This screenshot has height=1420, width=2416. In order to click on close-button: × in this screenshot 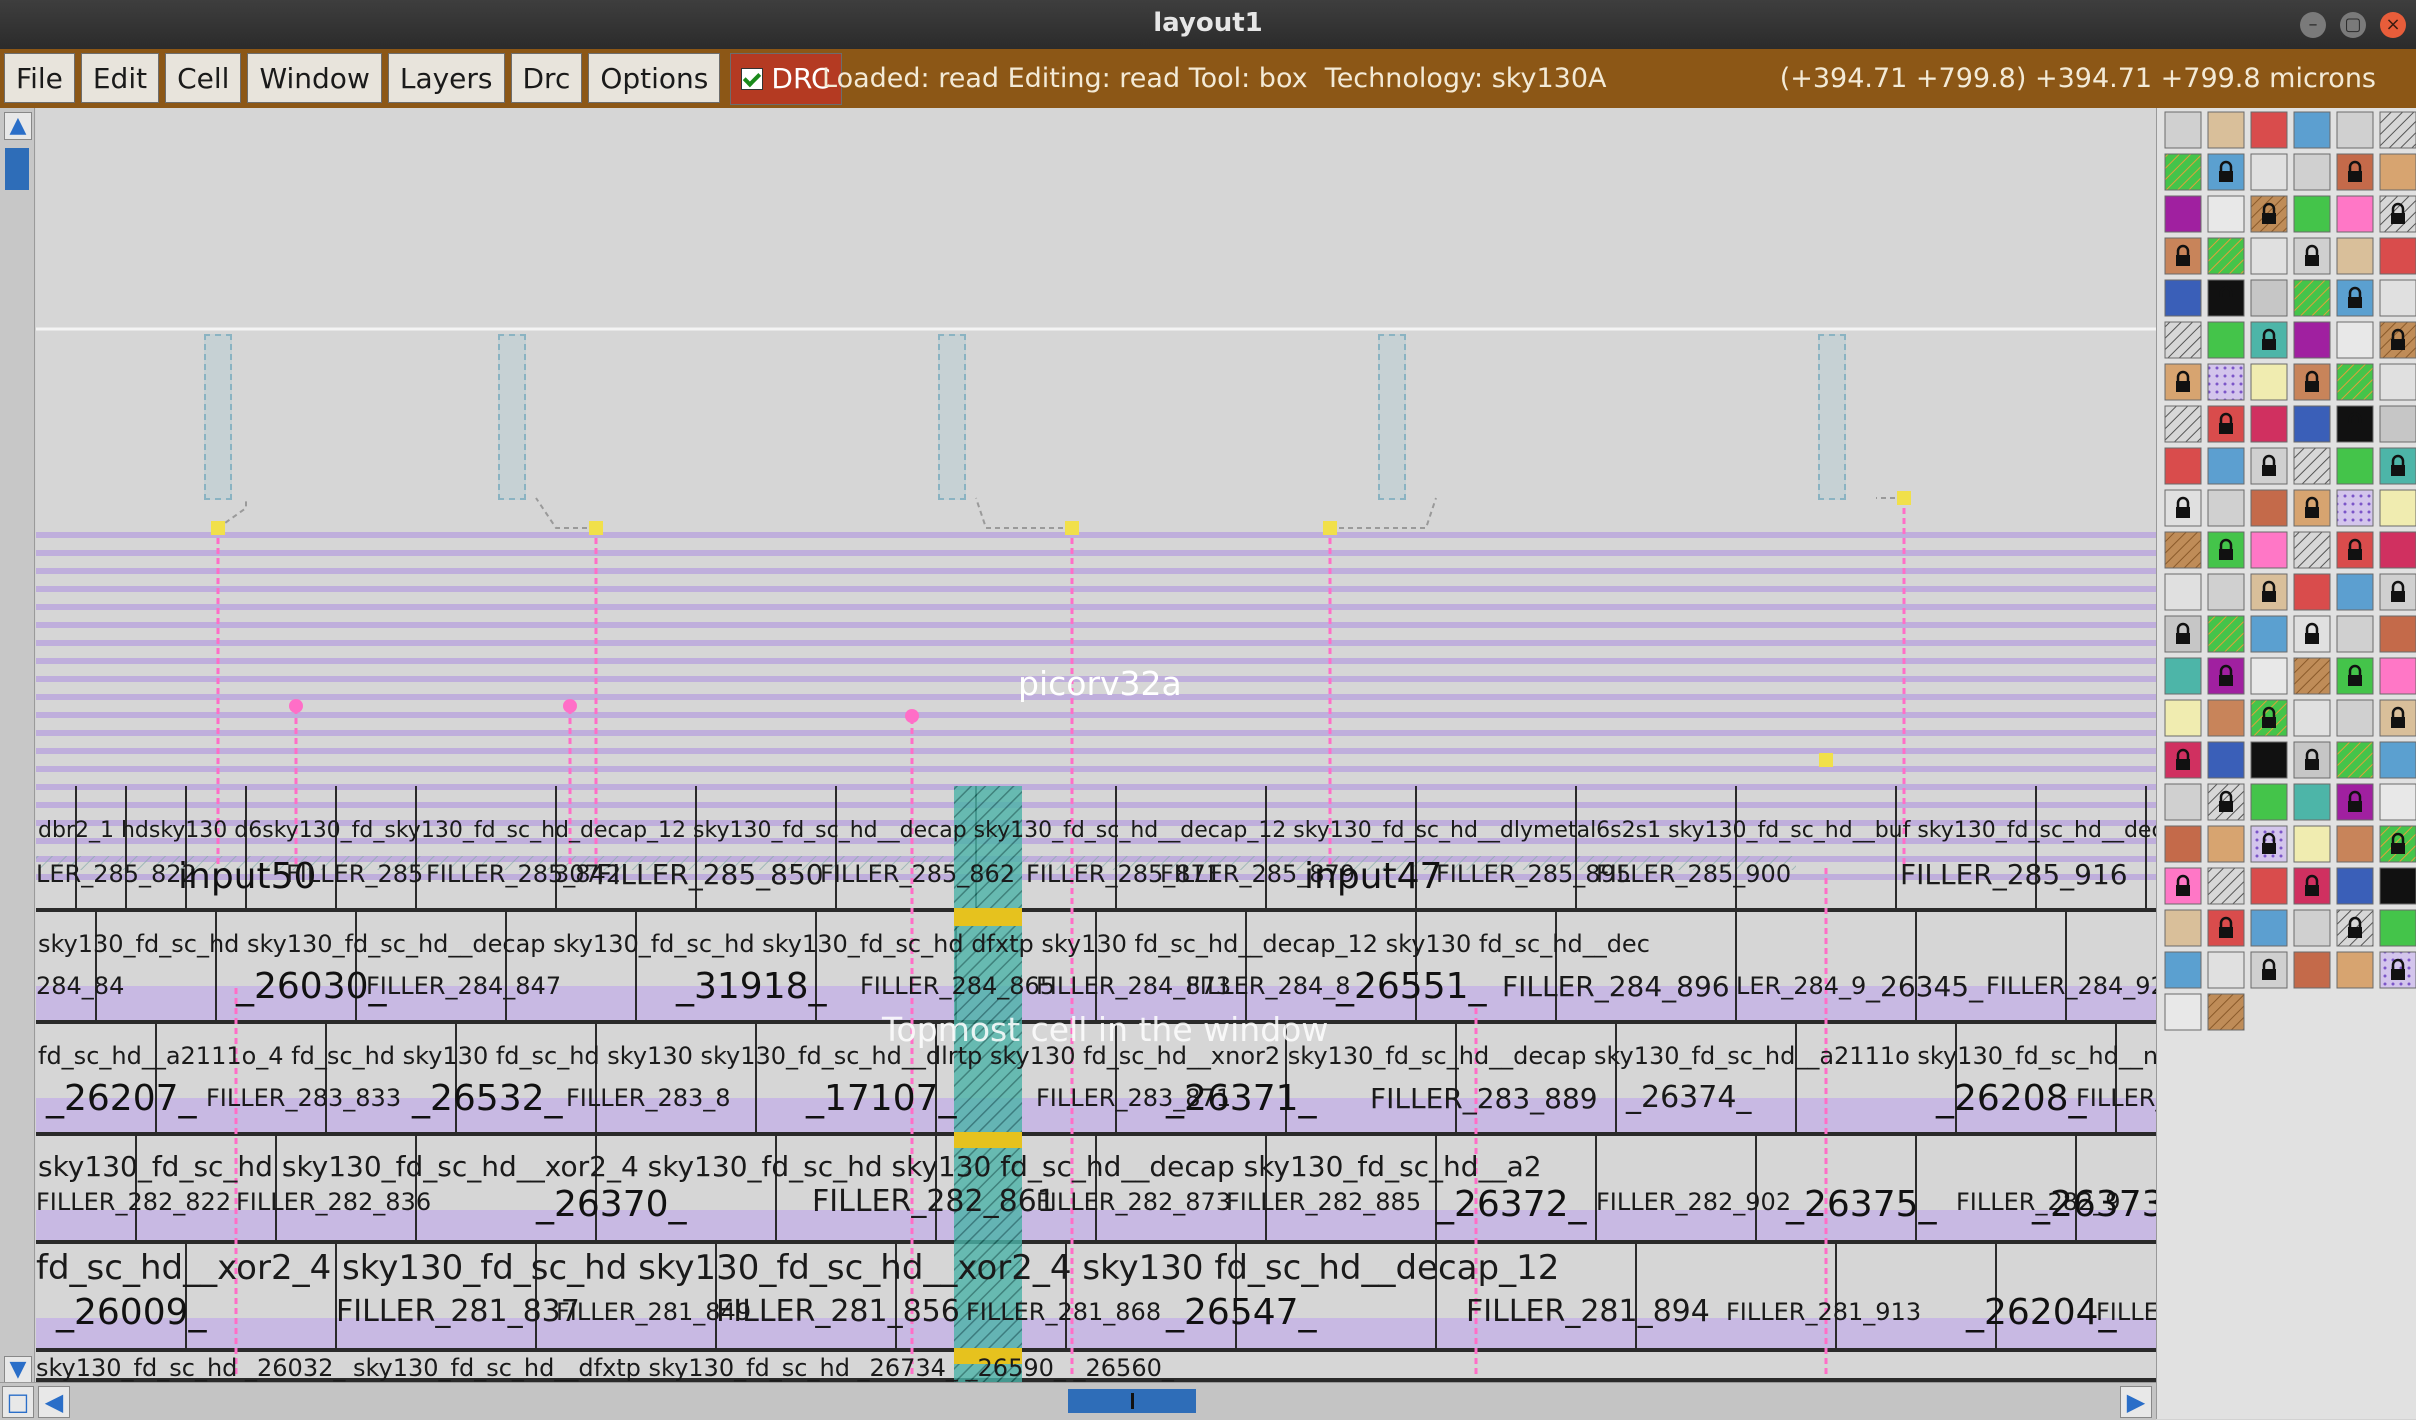, I will do `click(2393, 25)`.